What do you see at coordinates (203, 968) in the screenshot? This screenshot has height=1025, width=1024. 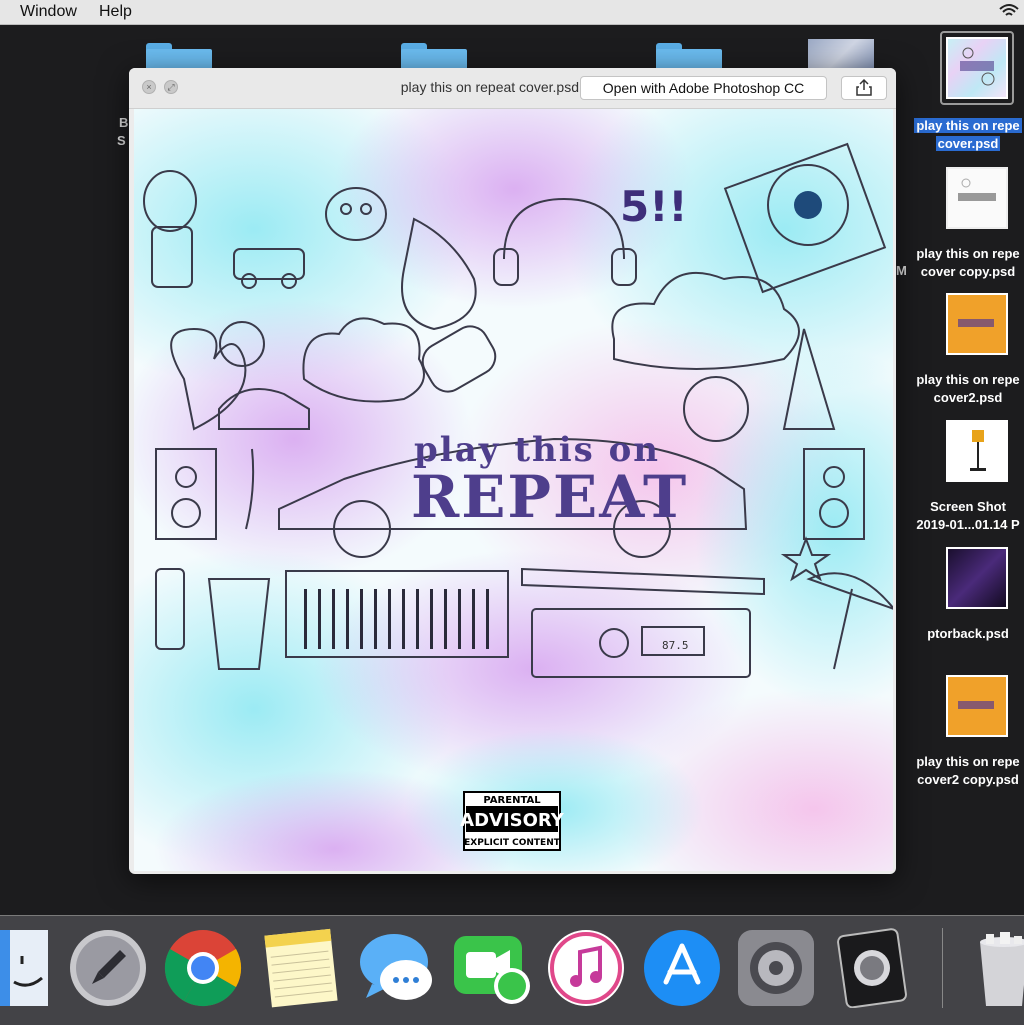 I see `chrome-icon` at bounding box center [203, 968].